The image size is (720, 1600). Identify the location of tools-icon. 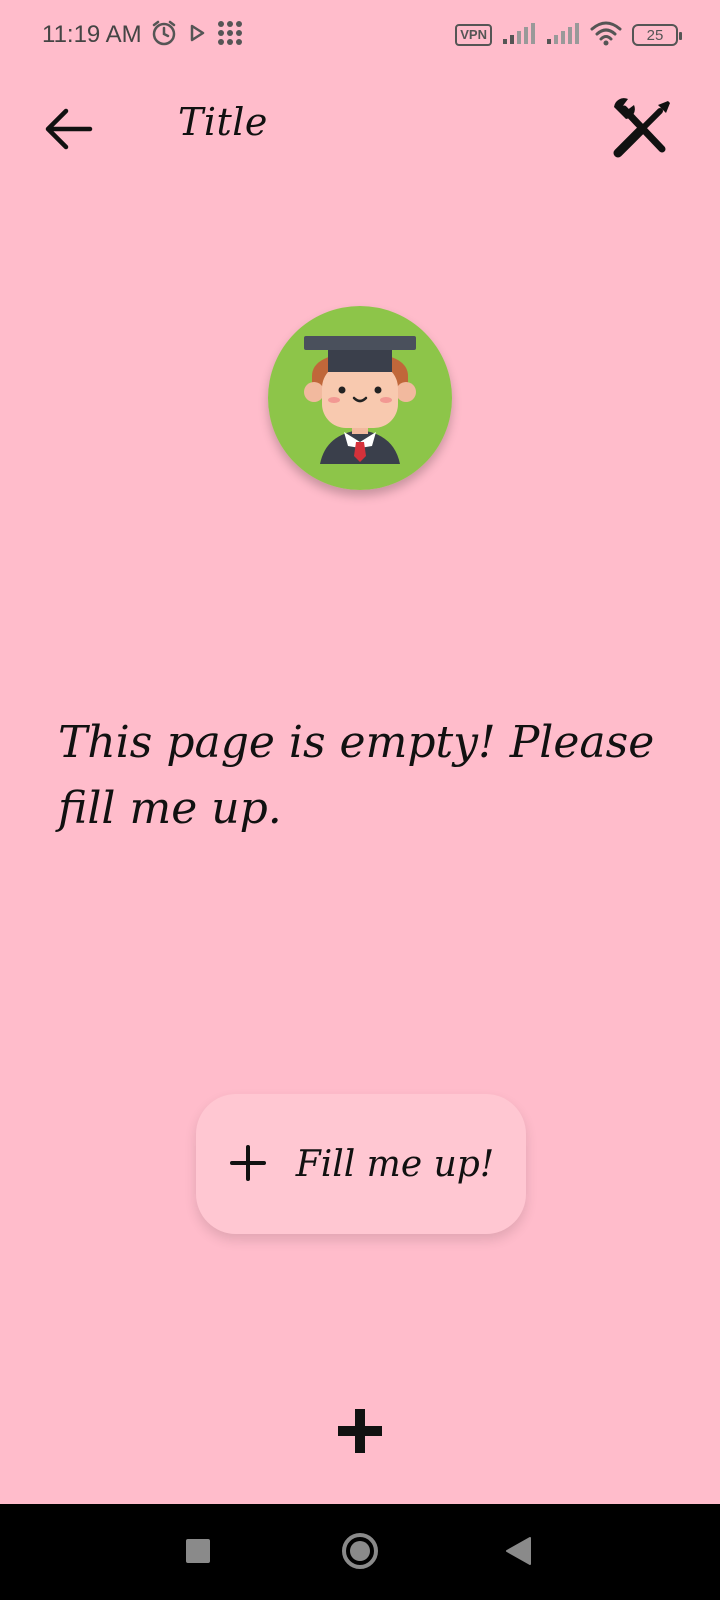
(642, 130).